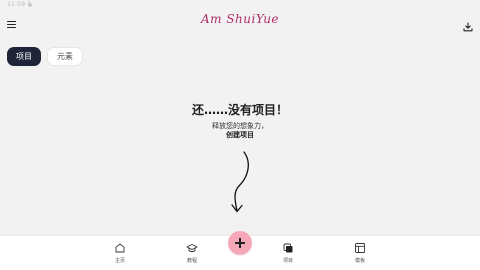 Image resolution: width=480 pixels, height=270 pixels. I want to click on home-icon, so click(120, 248).